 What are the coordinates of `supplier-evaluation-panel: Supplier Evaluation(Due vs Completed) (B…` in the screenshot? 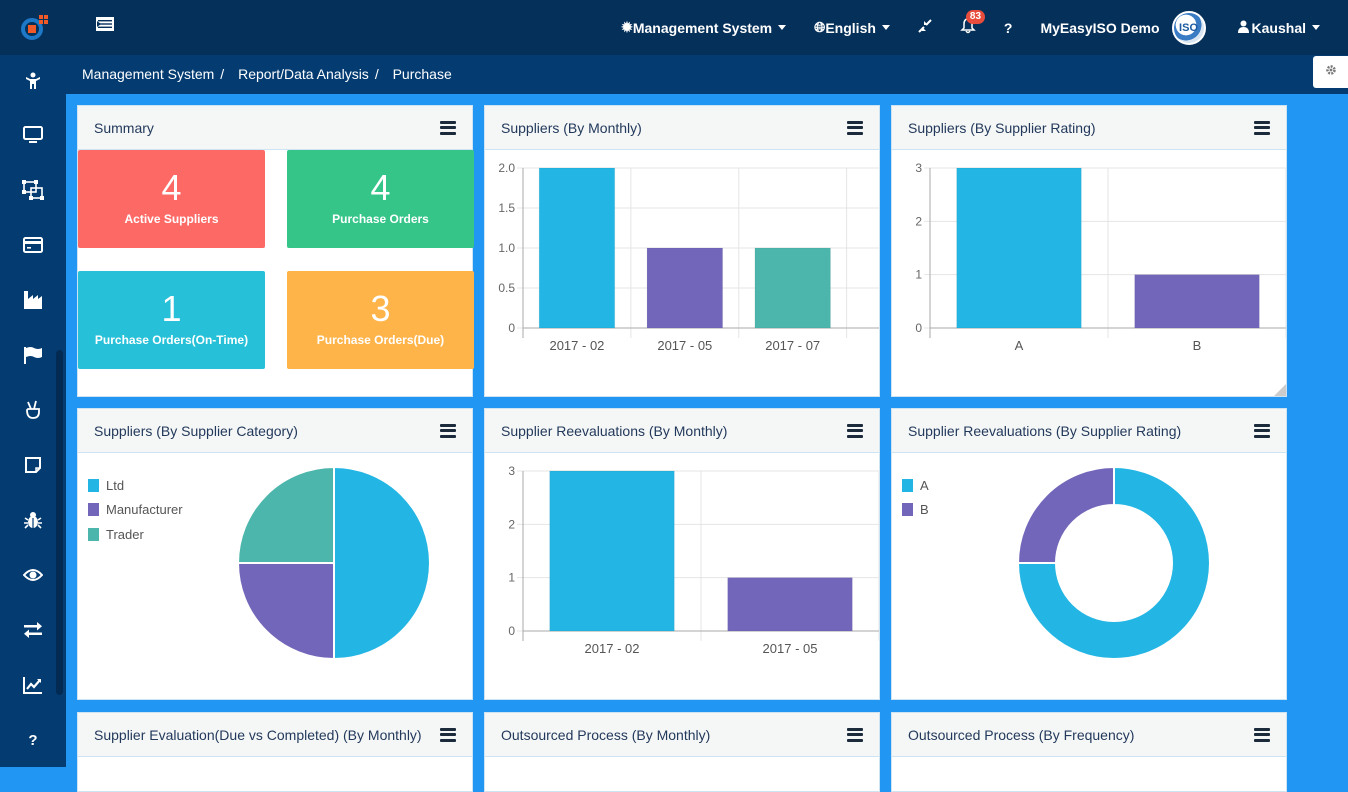 It's located at (275, 752).